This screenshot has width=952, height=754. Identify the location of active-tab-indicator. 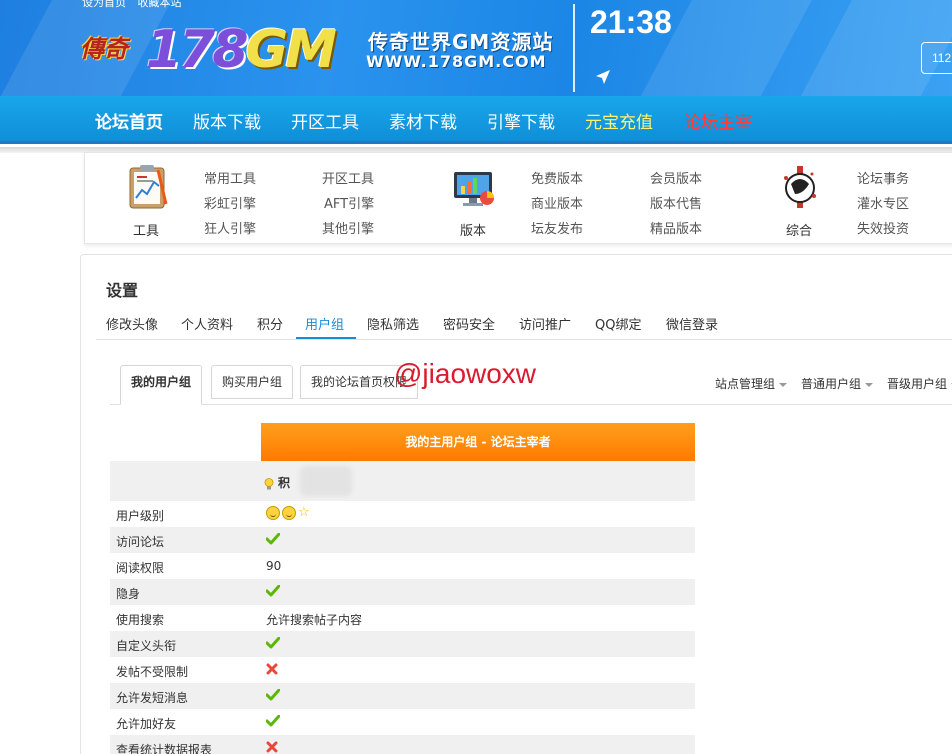
(326, 338).